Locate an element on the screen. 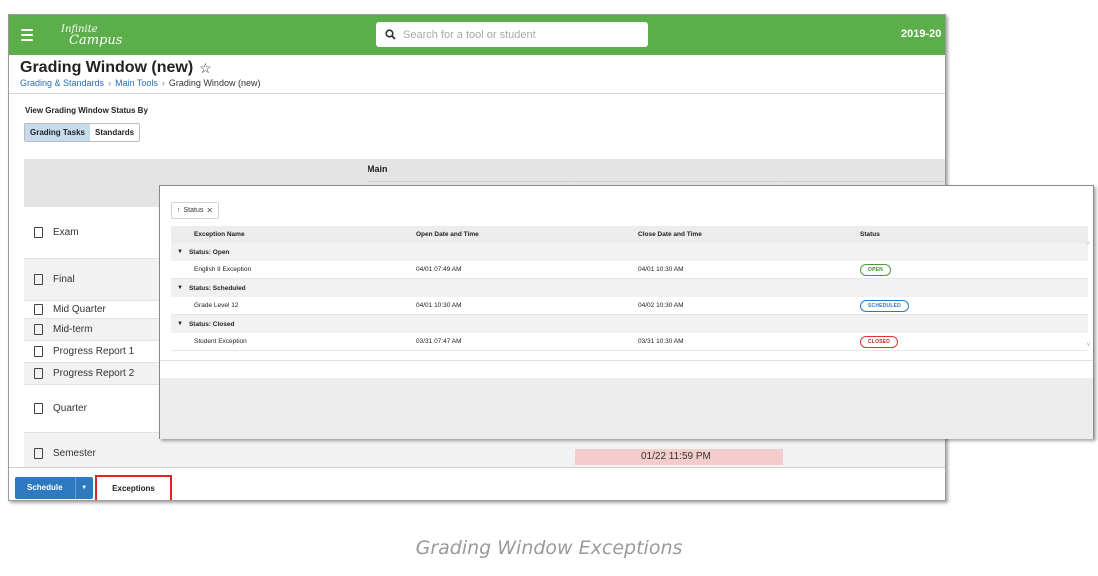  header-divider is located at coordinates (477, 93).